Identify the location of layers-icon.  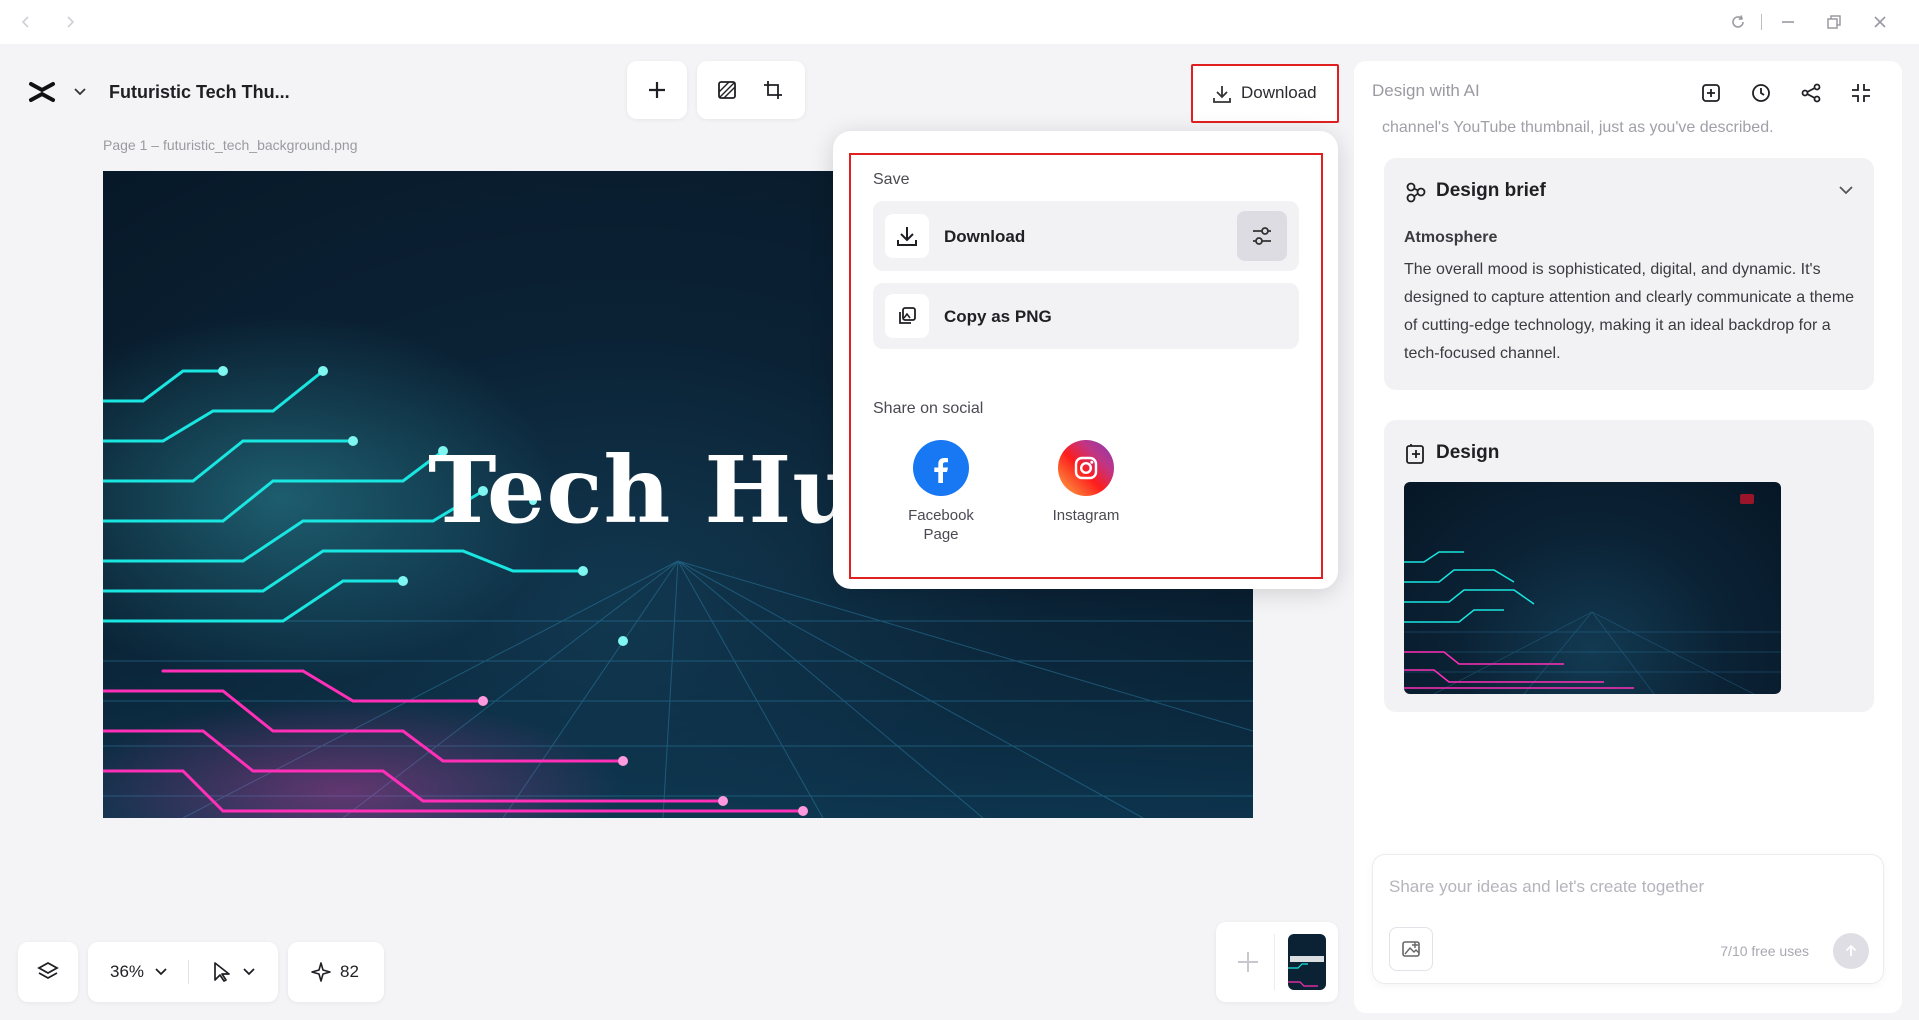
(48, 972).